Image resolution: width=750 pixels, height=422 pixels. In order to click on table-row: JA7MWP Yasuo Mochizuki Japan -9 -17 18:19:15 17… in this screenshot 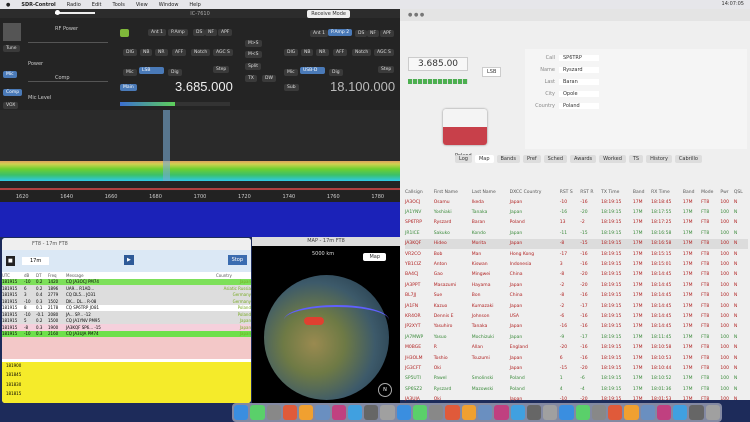, I will do `click(576, 337)`.